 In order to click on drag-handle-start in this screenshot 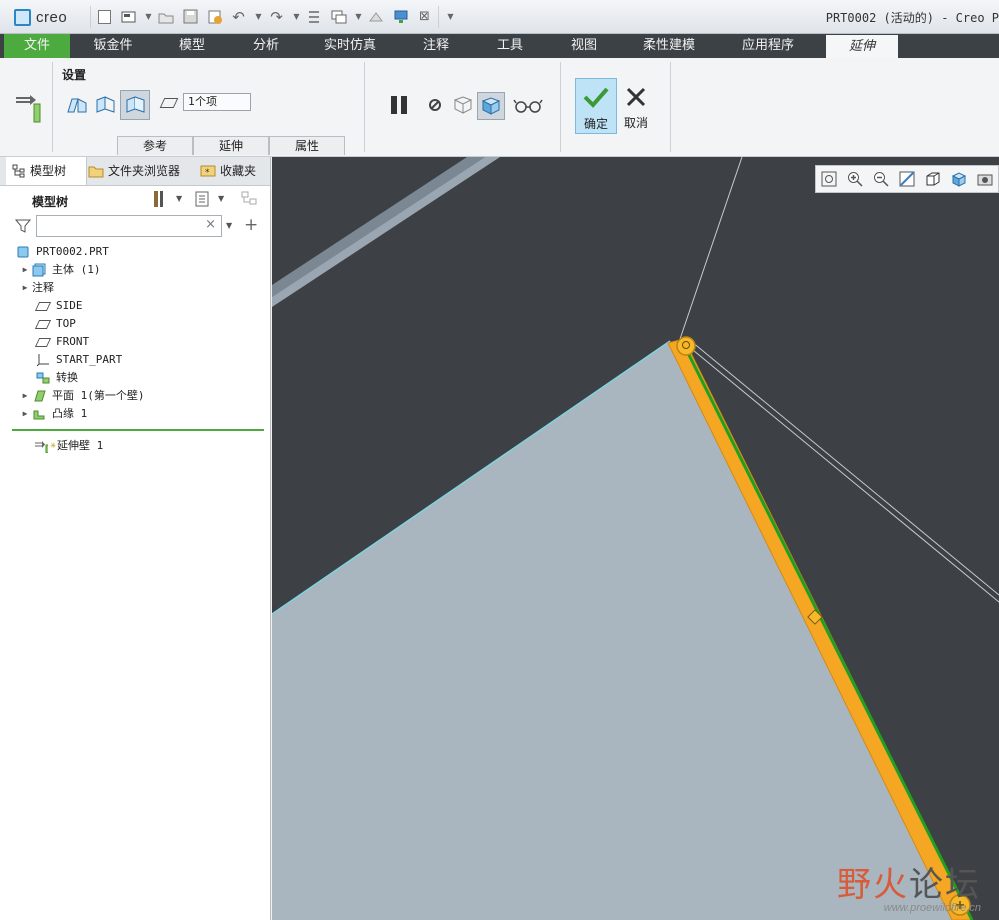, I will do `click(686, 346)`.